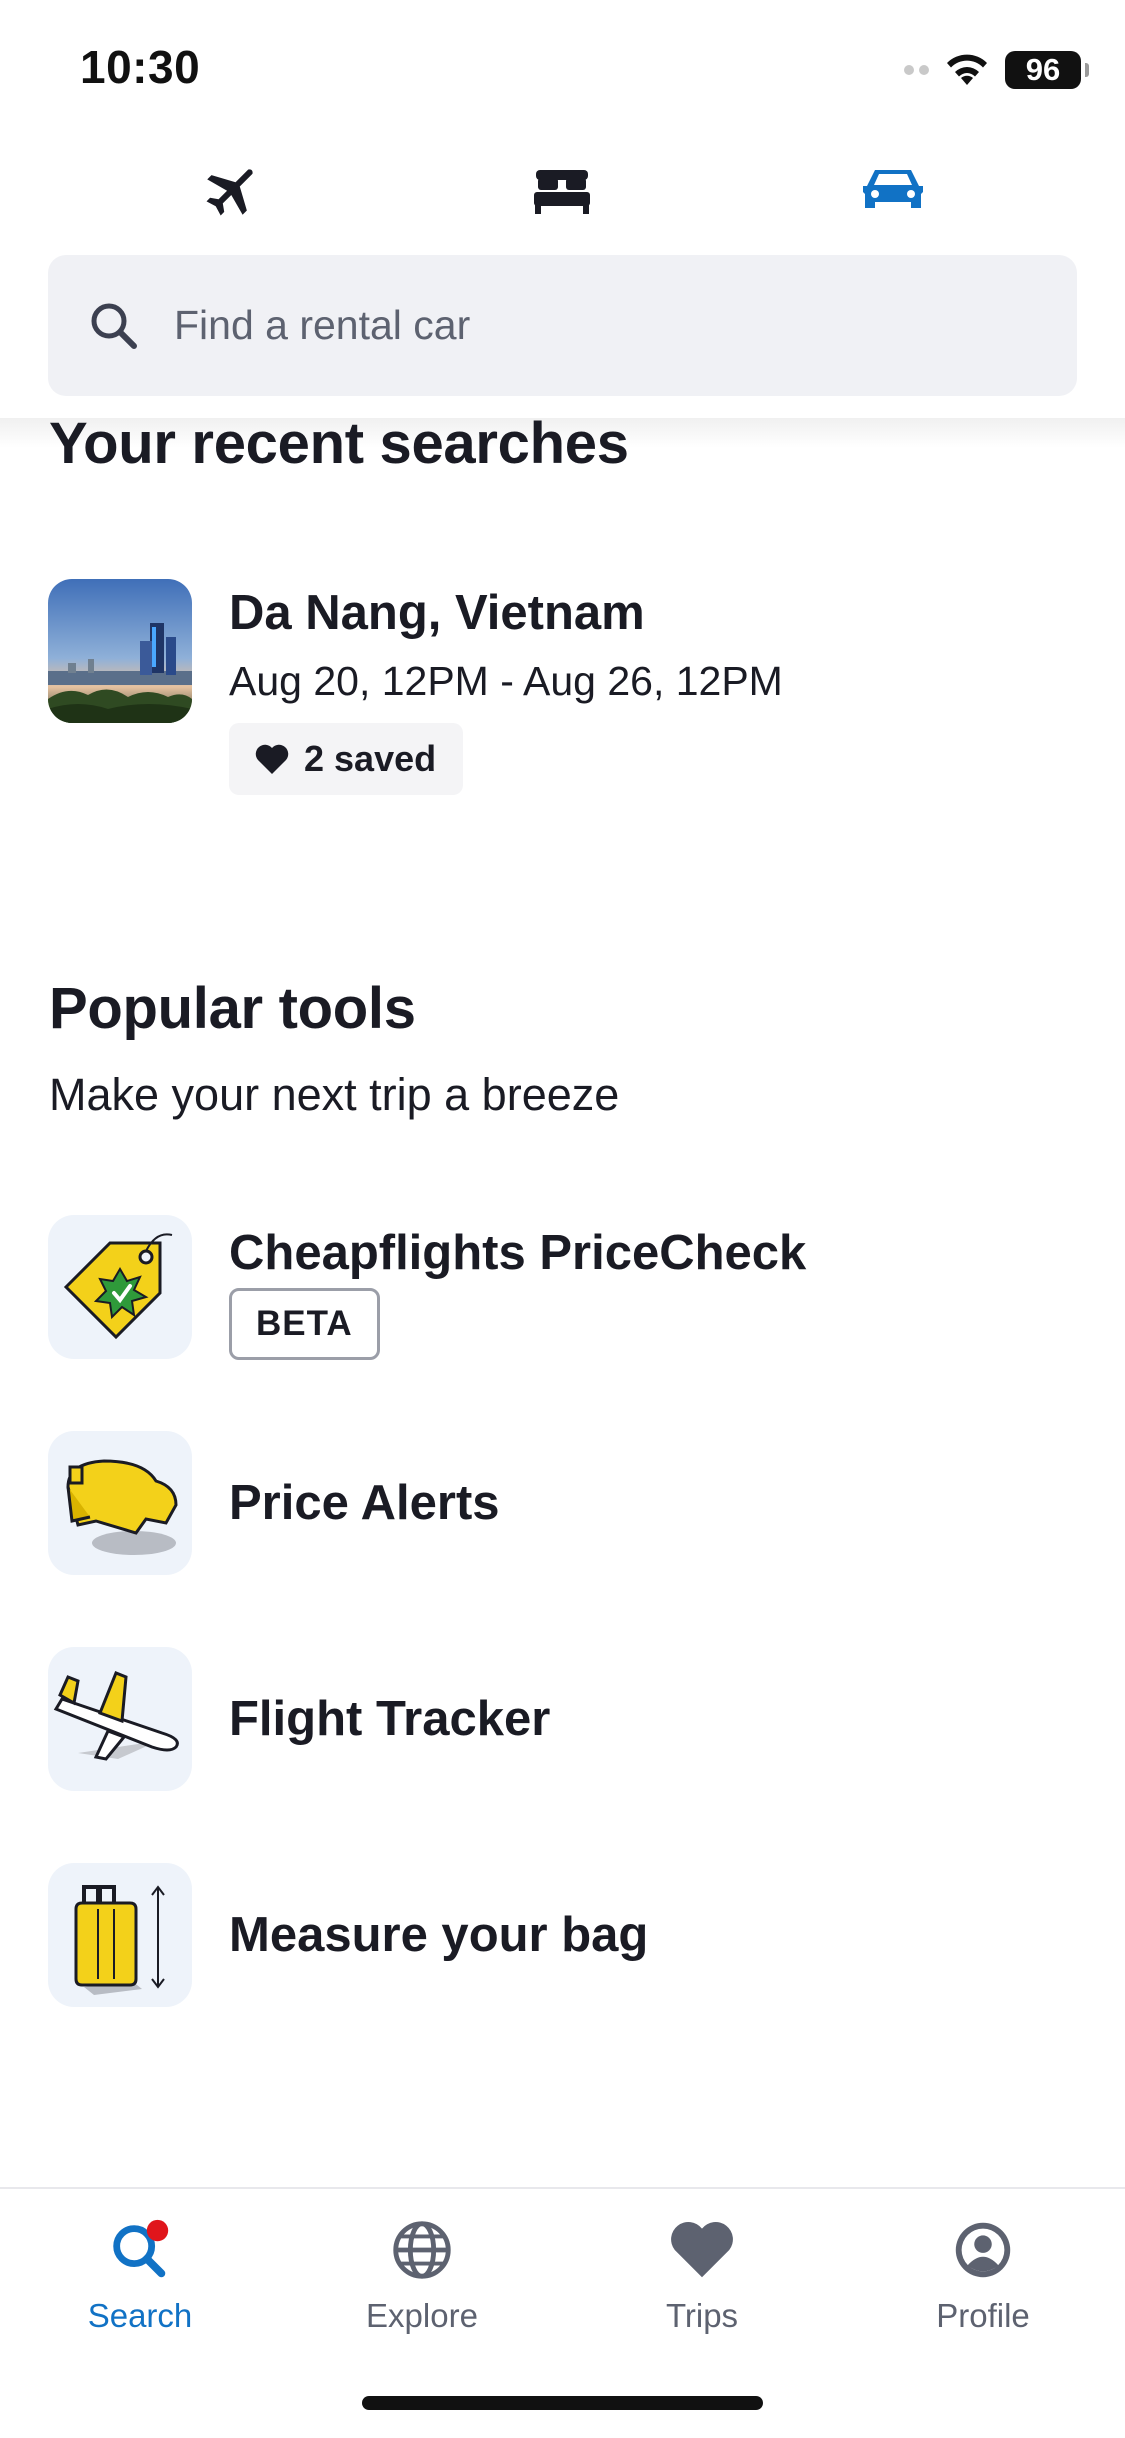  Describe the element at coordinates (437, 613) in the screenshot. I see `recent-search-place: Da Nang, Vietnam` at that location.